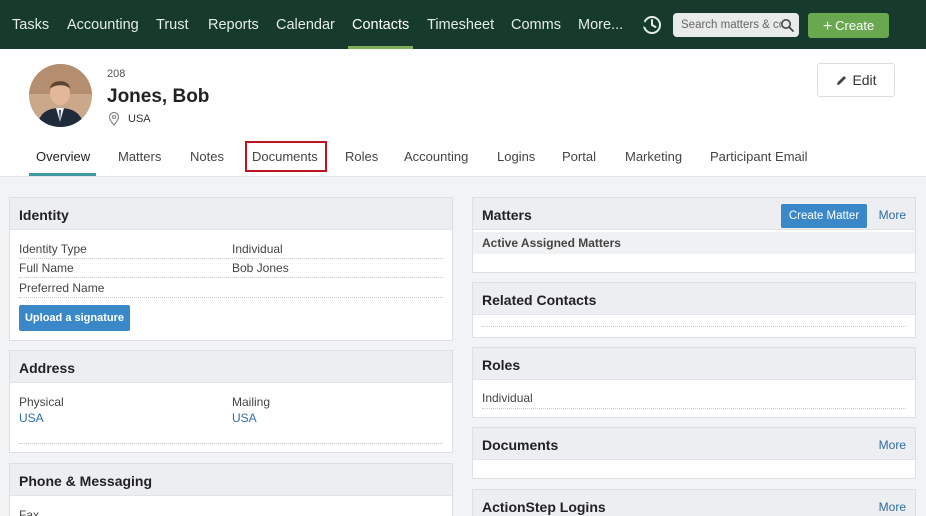 The width and height of the screenshot is (926, 516). Describe the element at coordinates (172, 24) in the screenshot. I see `nav-trust: Trust` at that location.